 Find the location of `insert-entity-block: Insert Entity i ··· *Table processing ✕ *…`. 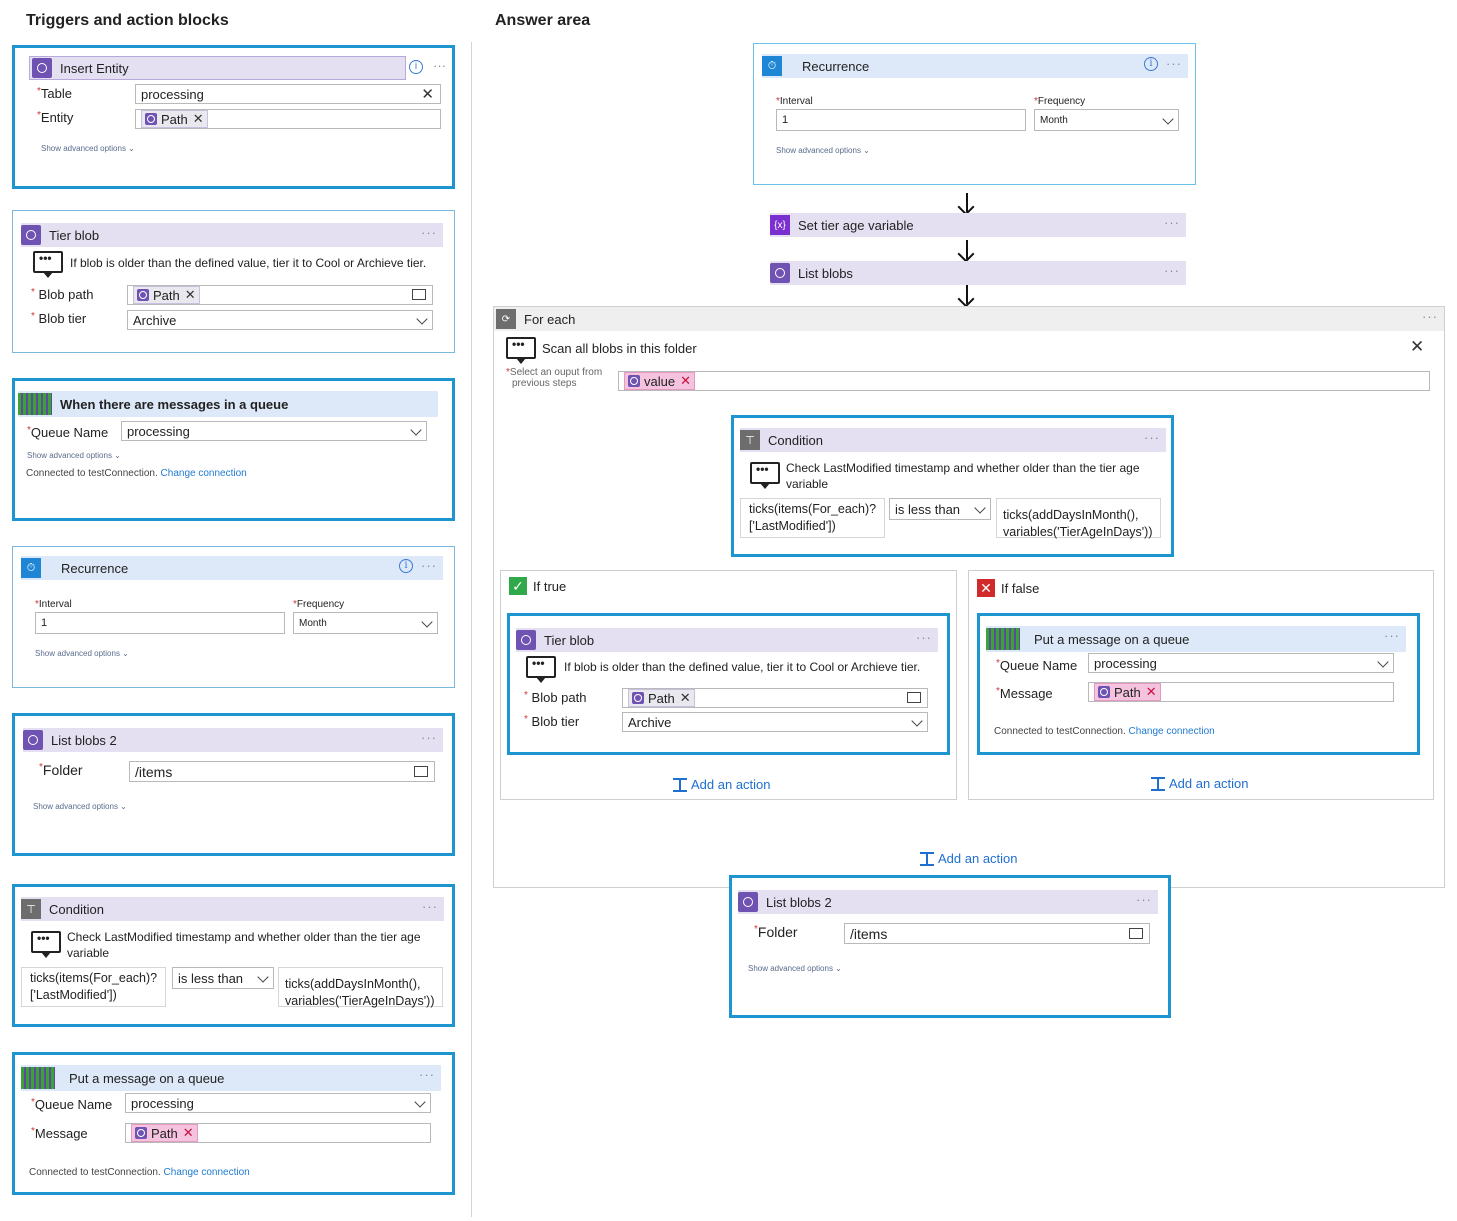

insert-entity-block: Insert Entity i ··· *Table processing ✕ *… is located at coordinates (233, 117).